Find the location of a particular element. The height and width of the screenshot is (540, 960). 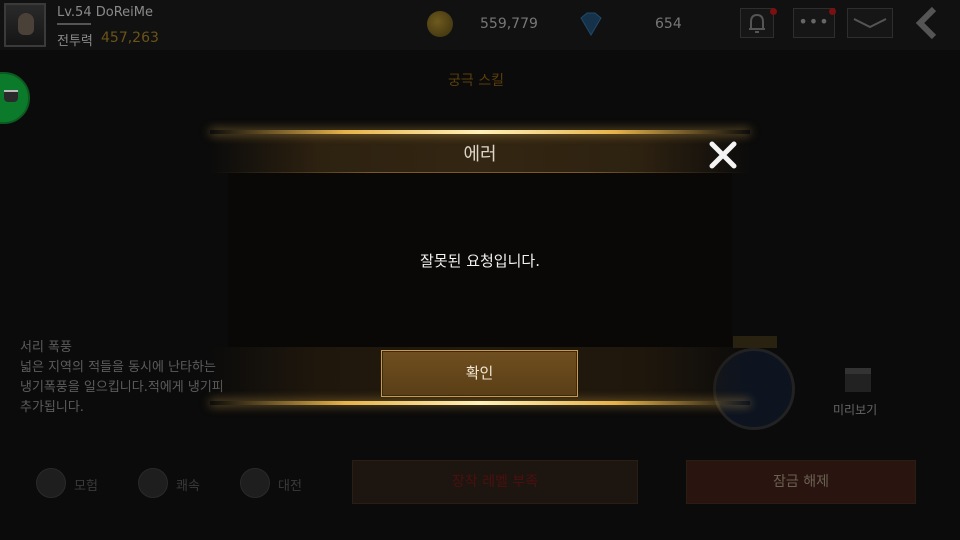

skill-description-line: 추가됩니다. is located at coordinates (52, 407).